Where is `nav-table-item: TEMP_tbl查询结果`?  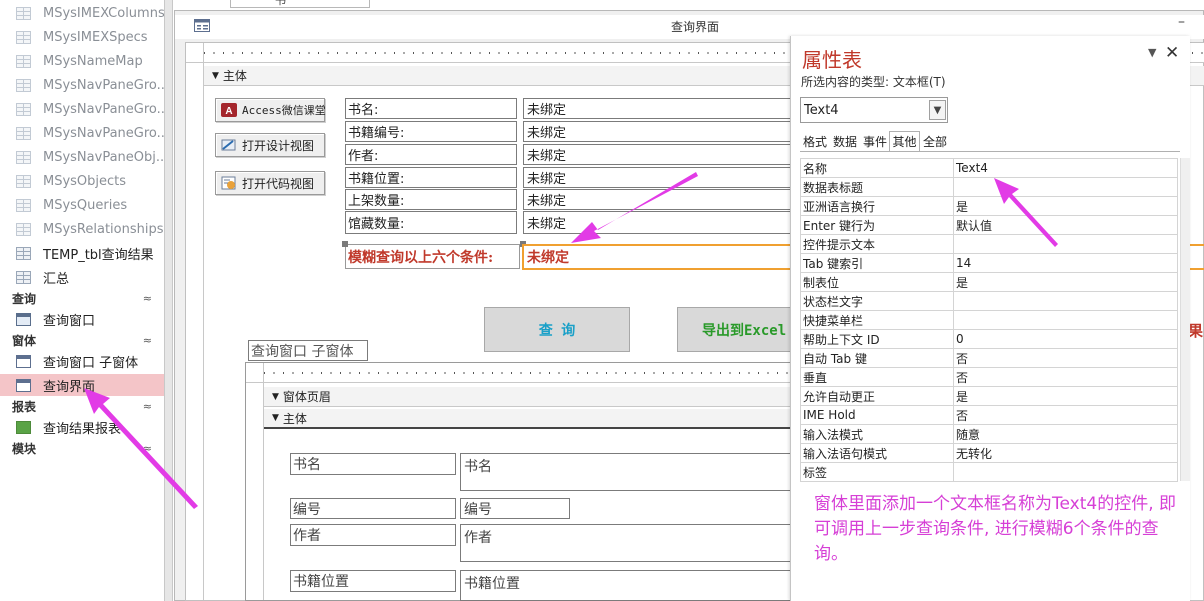 nav-table-item: TEMP_tbl查询结果 is located at coordinates (82, 253).